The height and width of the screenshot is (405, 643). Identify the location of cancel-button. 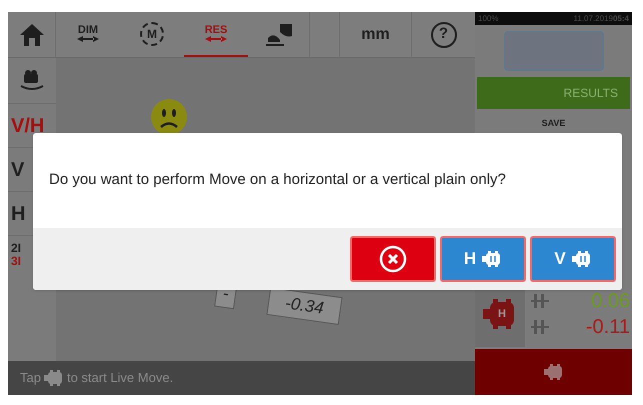
(393, 259).